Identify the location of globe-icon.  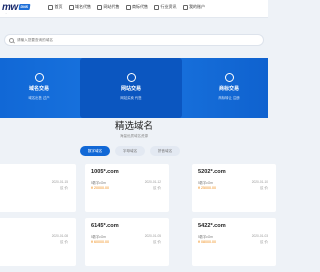
(39, 77).